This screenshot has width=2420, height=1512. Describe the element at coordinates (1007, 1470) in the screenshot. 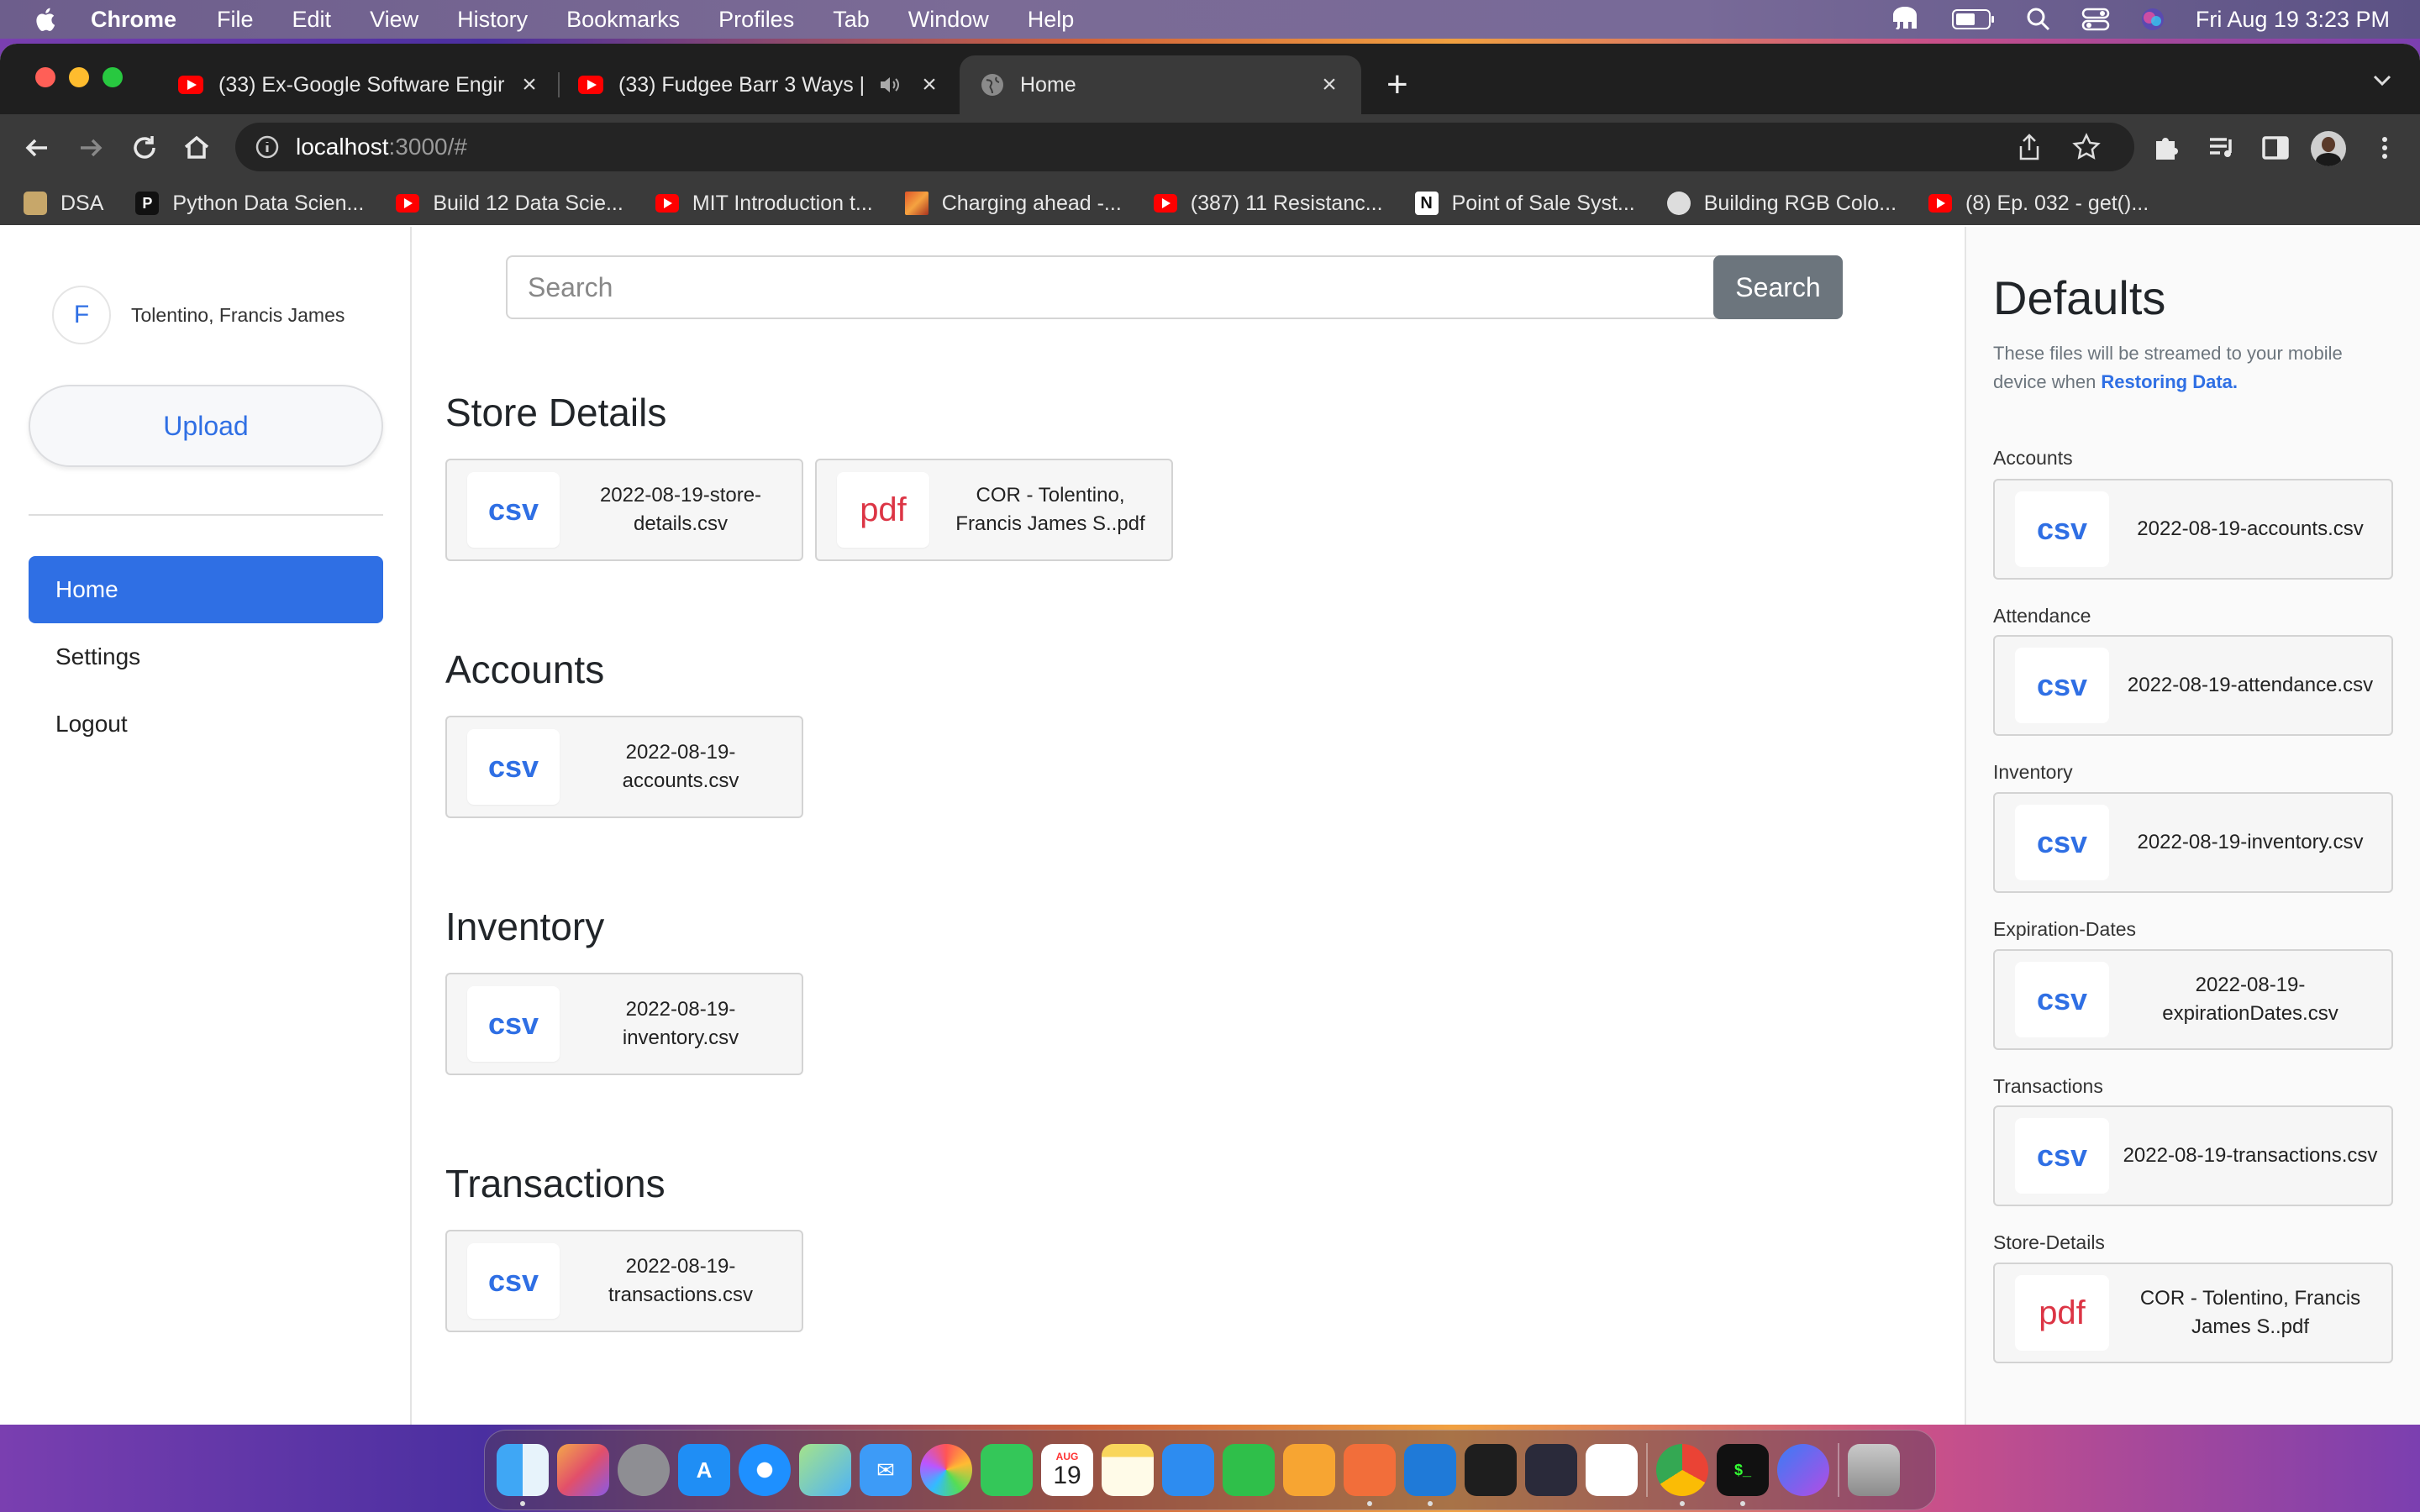

I see `facetime-icon` at that location.